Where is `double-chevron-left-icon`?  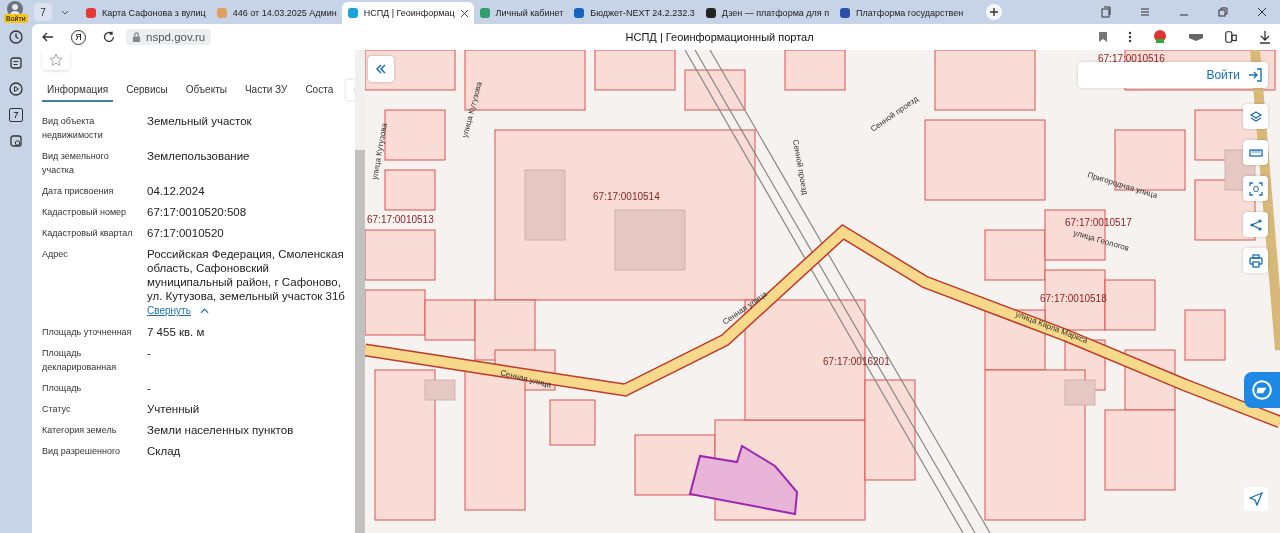 double-chevron-left-icon is located at coordinates (381, 69).